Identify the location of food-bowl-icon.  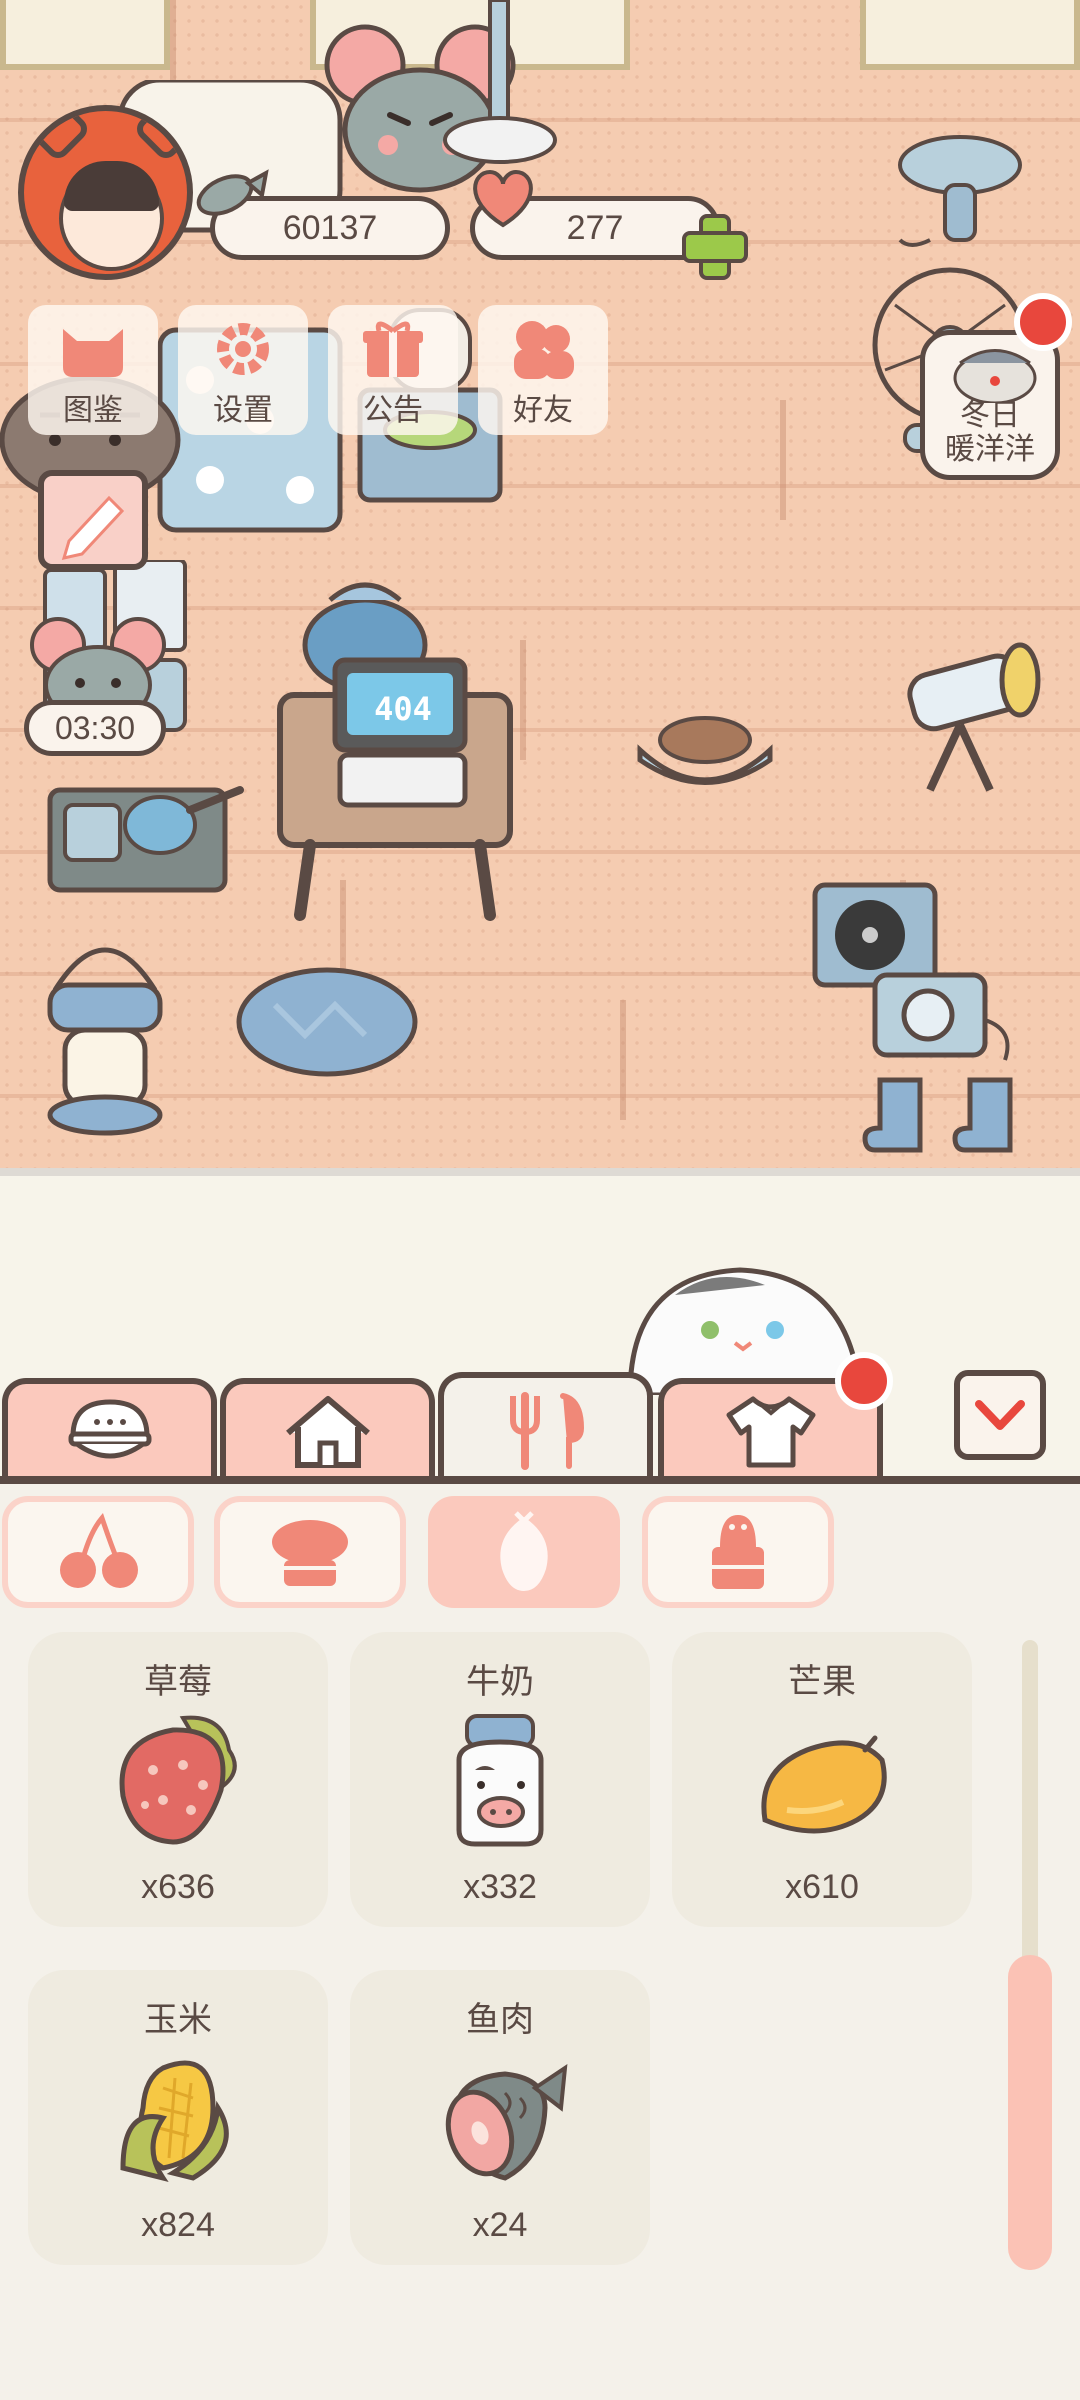
(109, 1429).